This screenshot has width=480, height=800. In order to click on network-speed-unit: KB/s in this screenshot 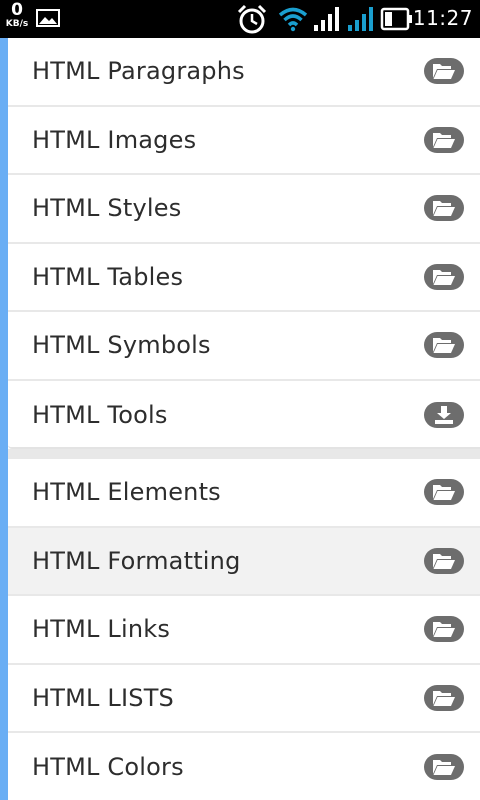, I will do `click(17, 24)`.